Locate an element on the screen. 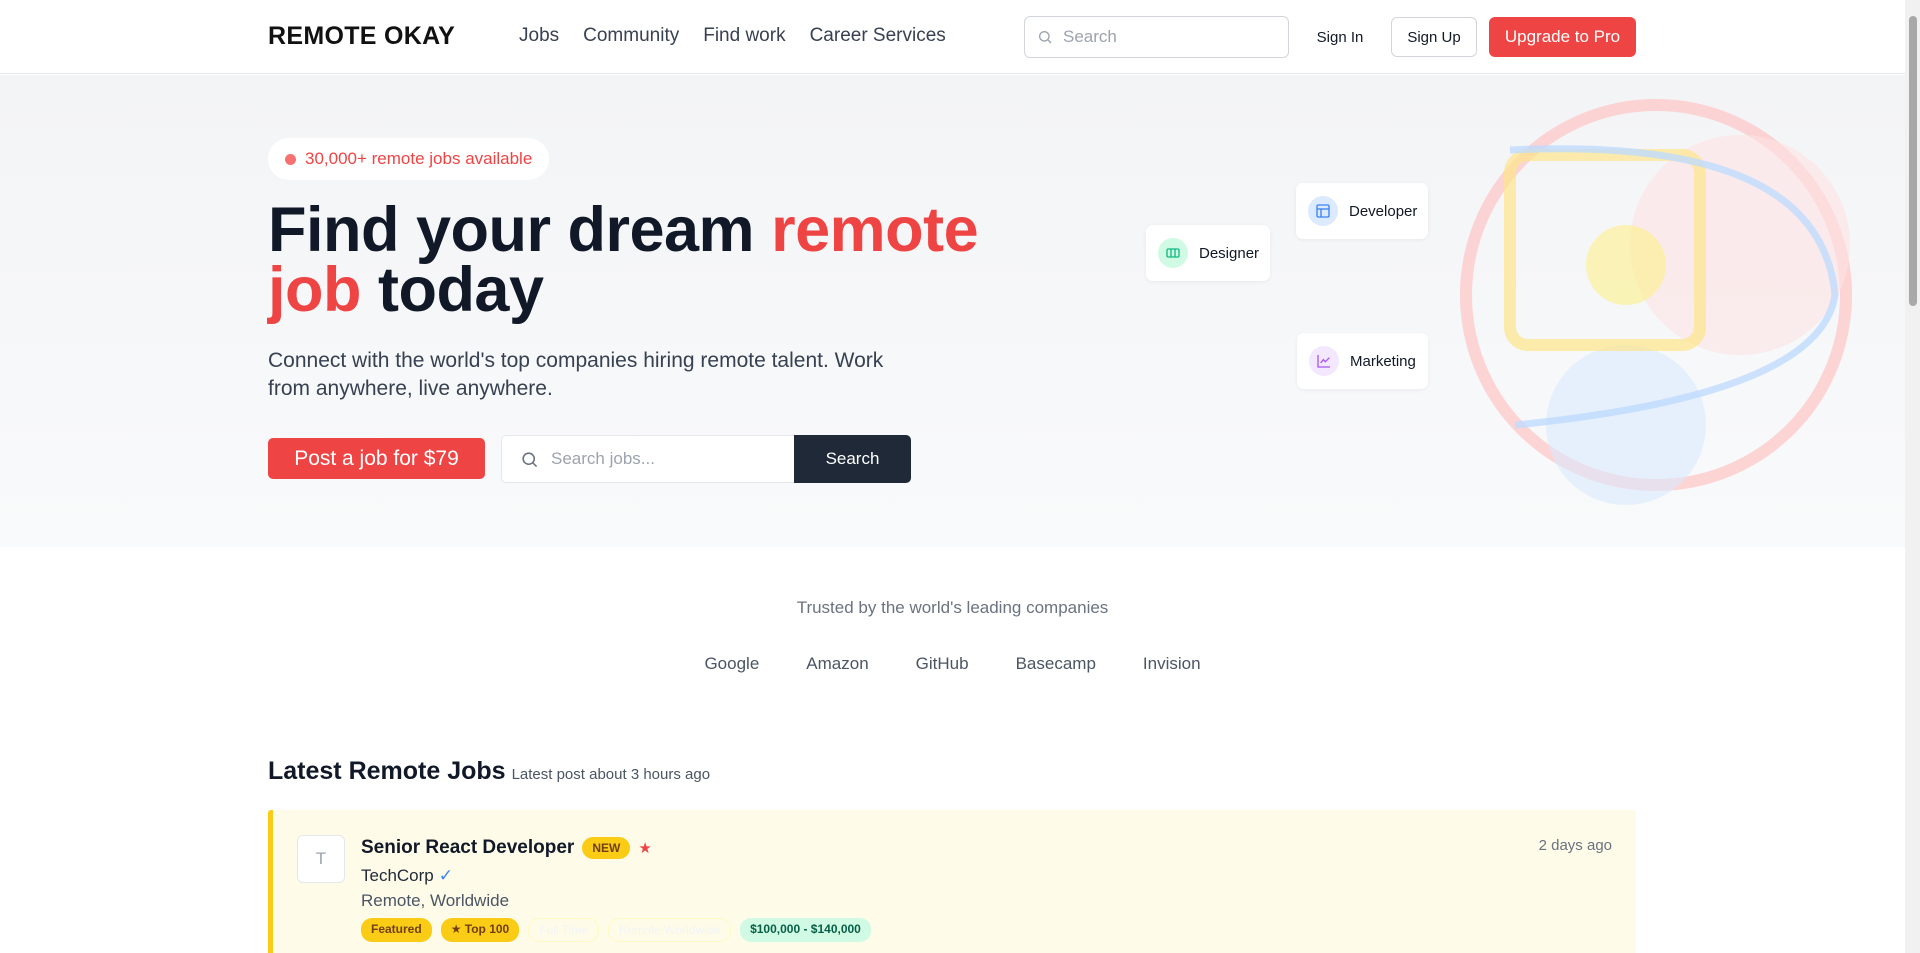 Image resolution: width=1920 pixels, height=953 pixels. sign-in-button: Sign In is located at coordinates (1340, 37).